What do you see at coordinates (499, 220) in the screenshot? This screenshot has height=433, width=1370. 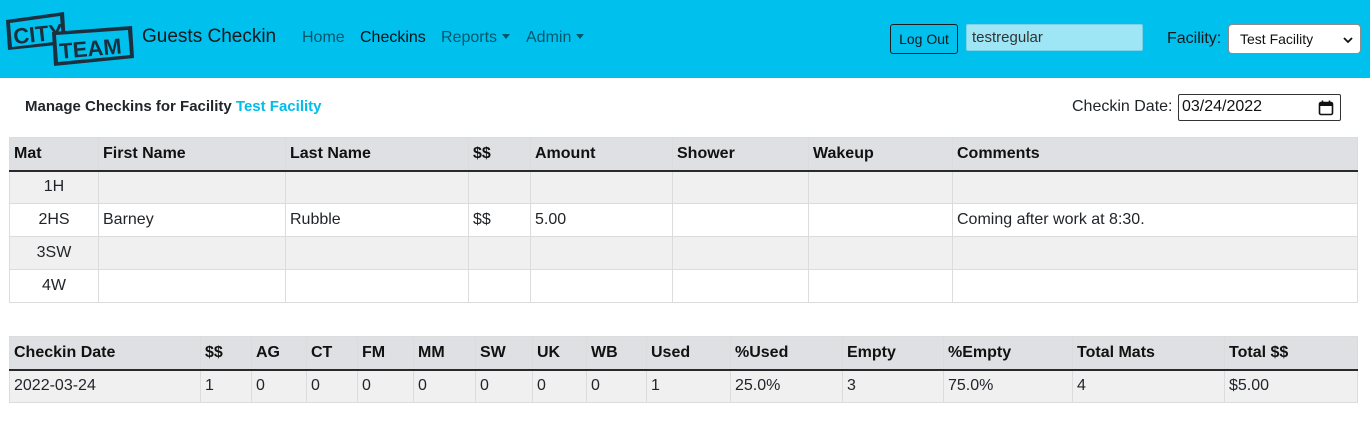 I see `cell-paid: $$` at bounding box center [499, 220].